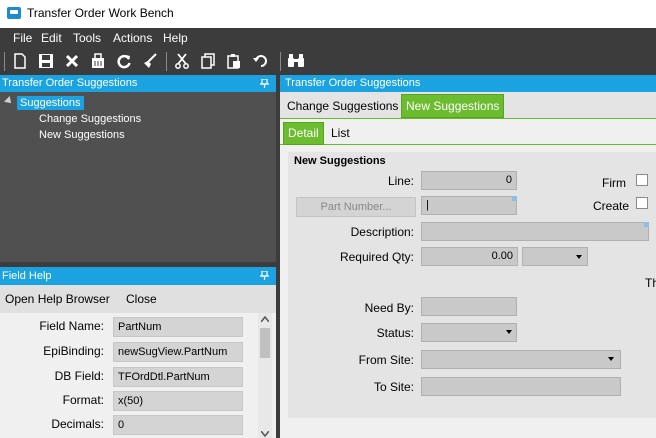 The image size is (656, 438). Describe the element at coordinates (98, 61) in the screenshot. I see `clear-icon` at that location.